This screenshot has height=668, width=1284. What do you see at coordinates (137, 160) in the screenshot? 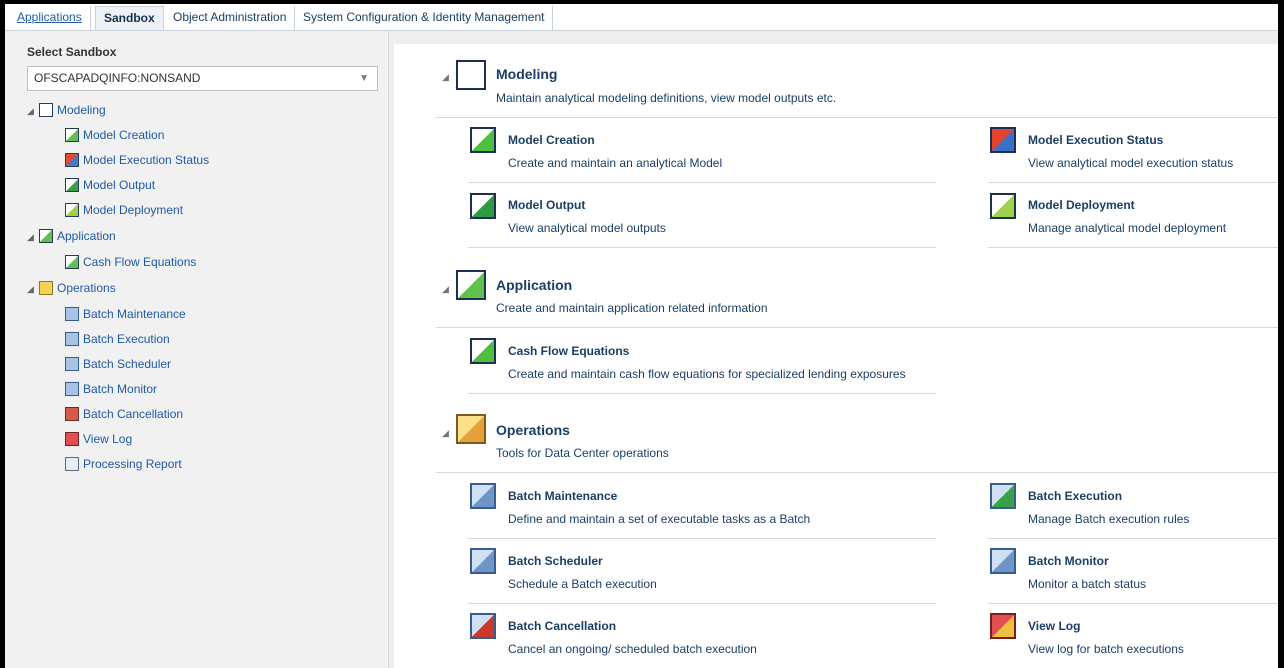
I see `tree-item-model-execution-status: Model Execution Status` at bounding box center [137, 160].